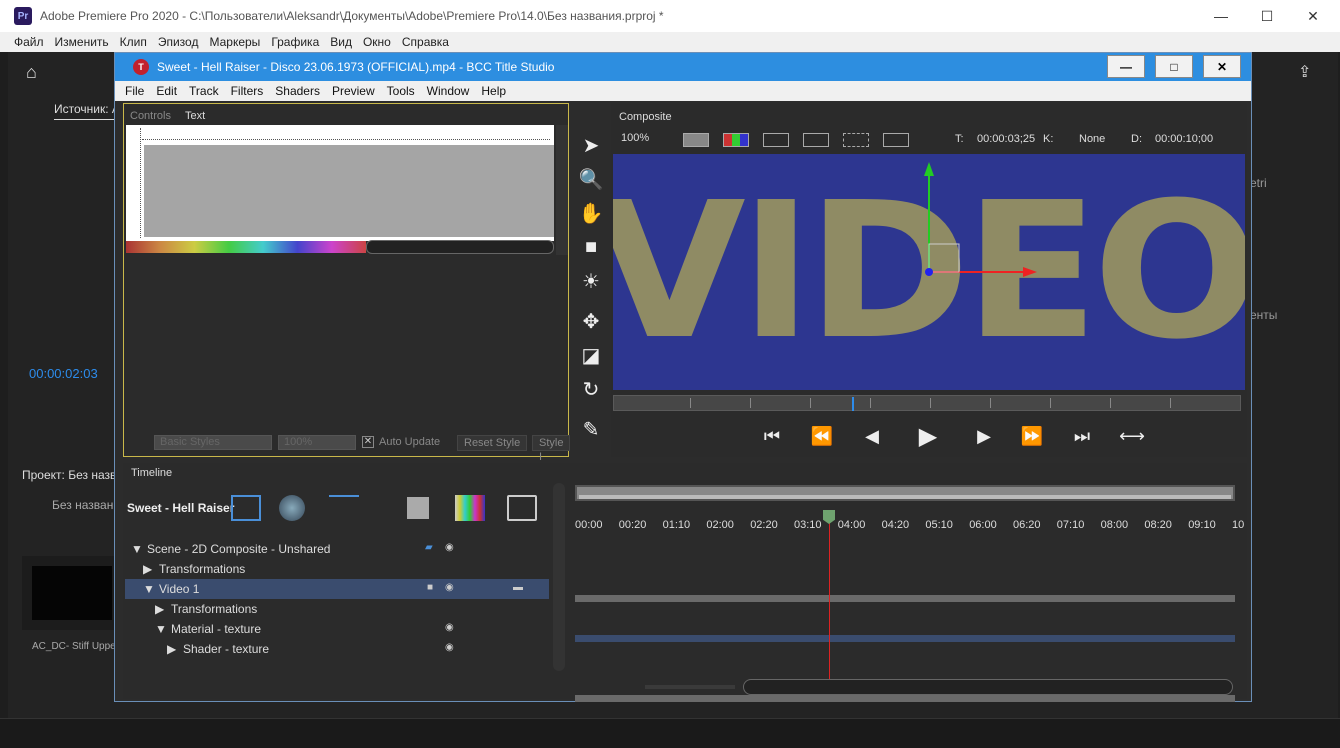 This screenshot has height=748, width=1340. I want to click on timeline-vertical-scrollbar, so click(559, 577).